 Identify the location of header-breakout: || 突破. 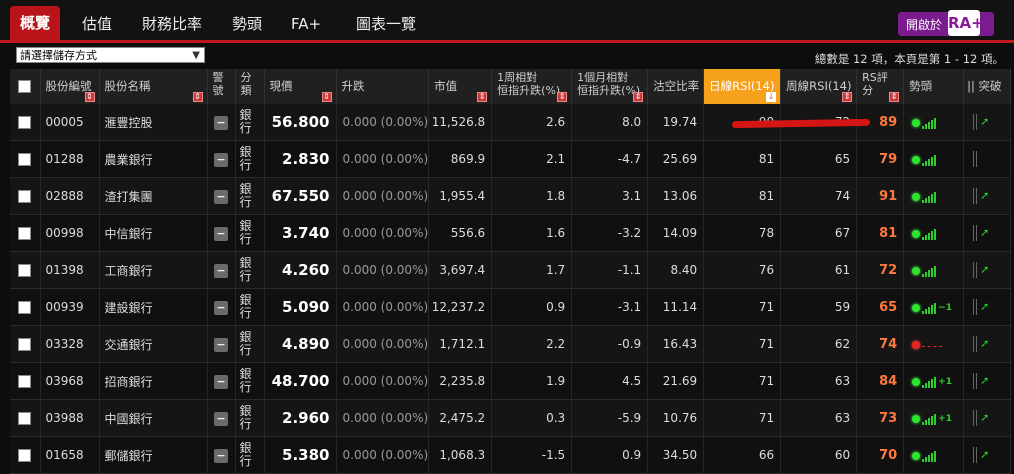
(987, 86).